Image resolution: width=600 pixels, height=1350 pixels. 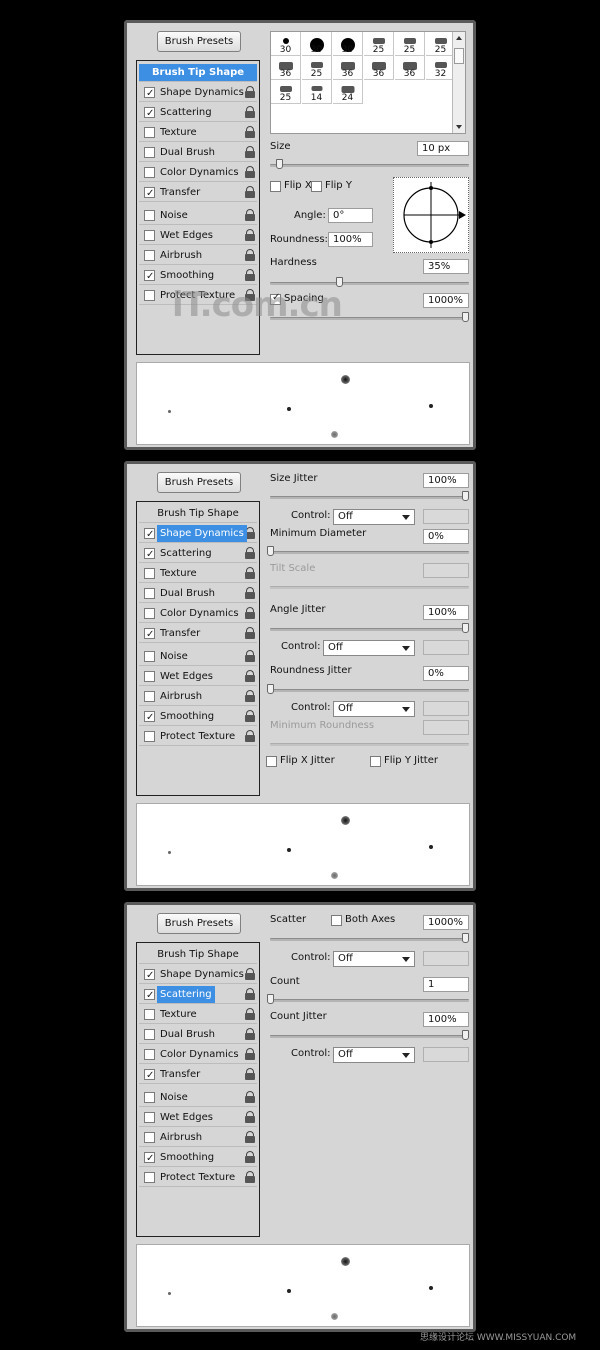 What do you see at coordinates (374, 517) in the screenshot?
I see `size-control-dropdown: Off` at bounding box center [374, 517].